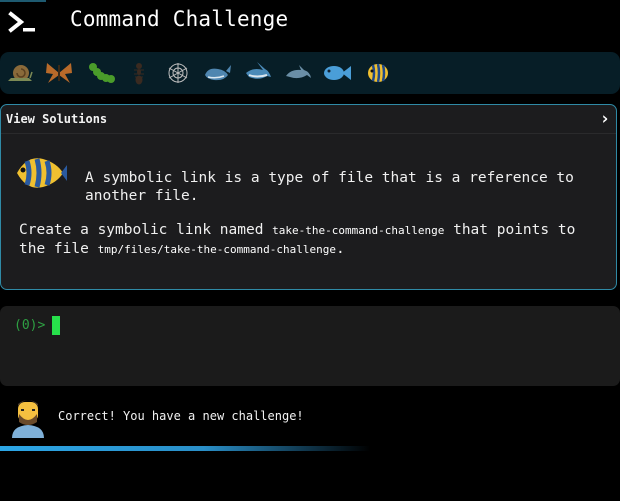 This screenshot has height=501, width=620. Describe the element at coordinates (181, 416) in the screenshot. I see `status-message: Correct! You have a new challenge!` at that location.